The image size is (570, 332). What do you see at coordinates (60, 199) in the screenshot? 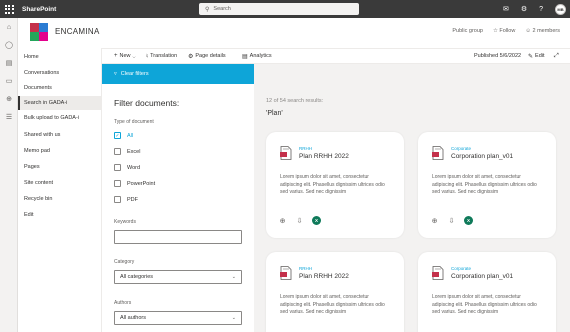
I see `nav-item-recycle-bin: Recycle bin` at bounding box center [60, 199].